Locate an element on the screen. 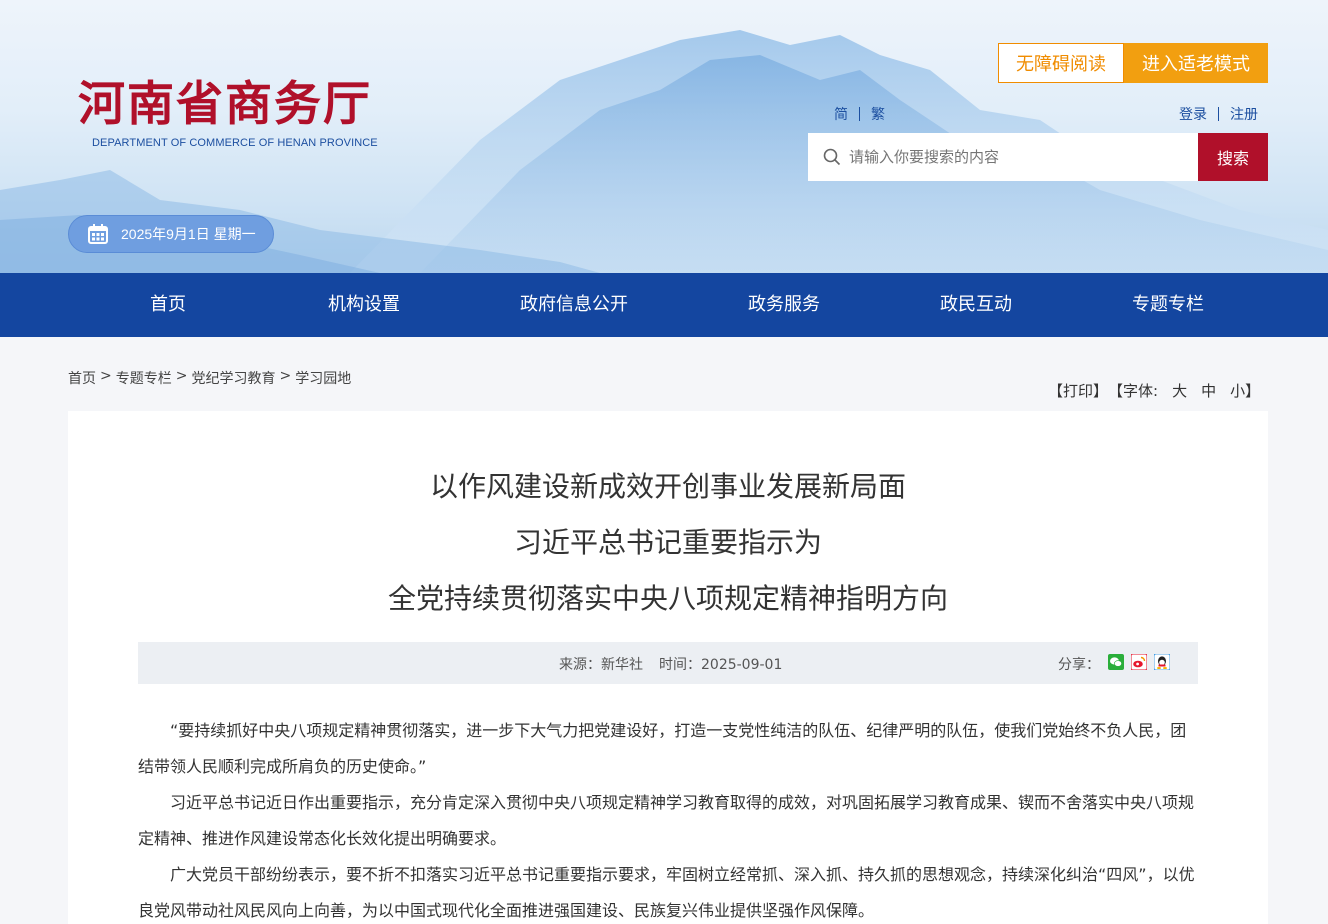  wechat-icon is located at coordinates (1116, 662).